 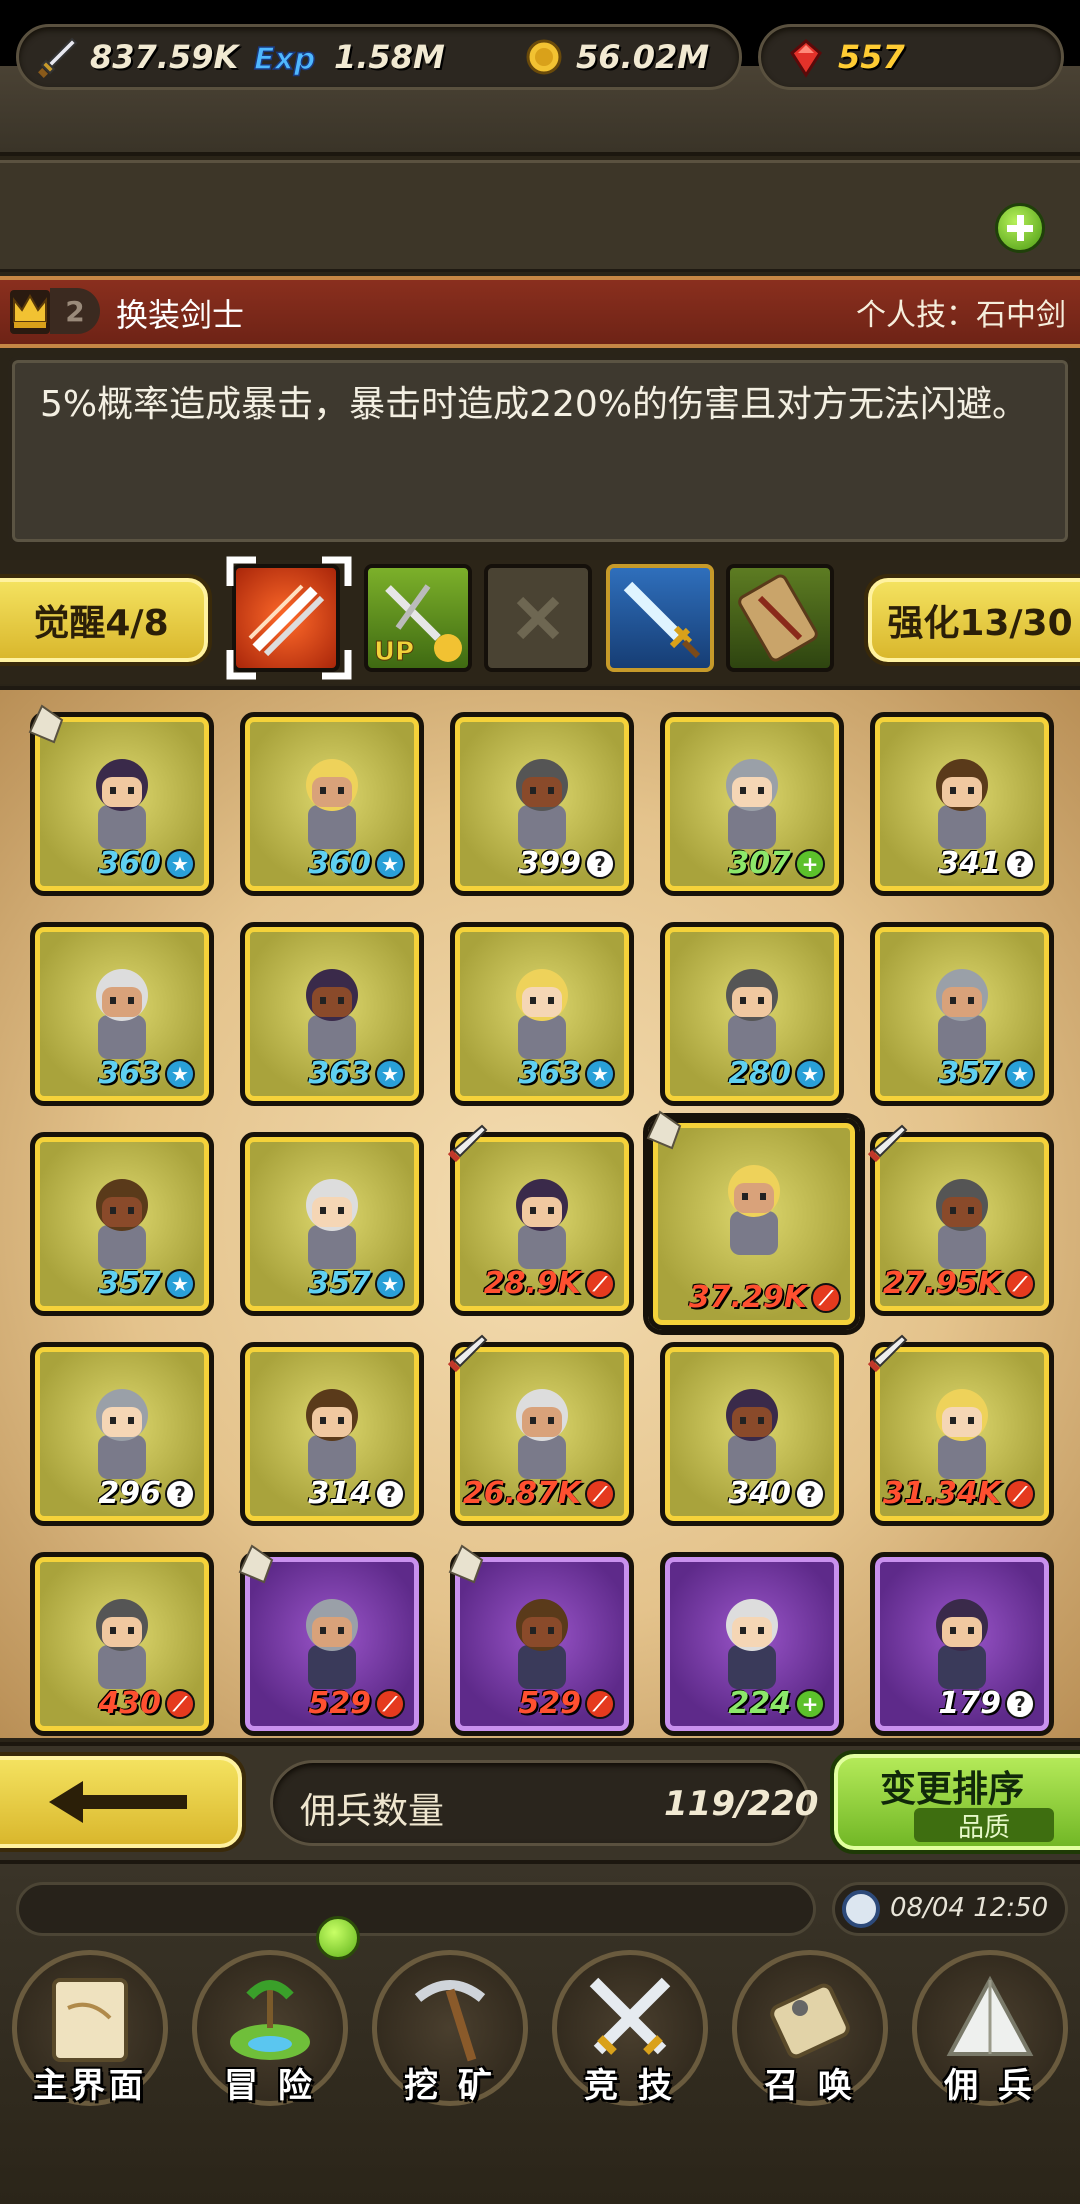 I want to click on nav-item: 召 唤, so click(x=810, y=2050).